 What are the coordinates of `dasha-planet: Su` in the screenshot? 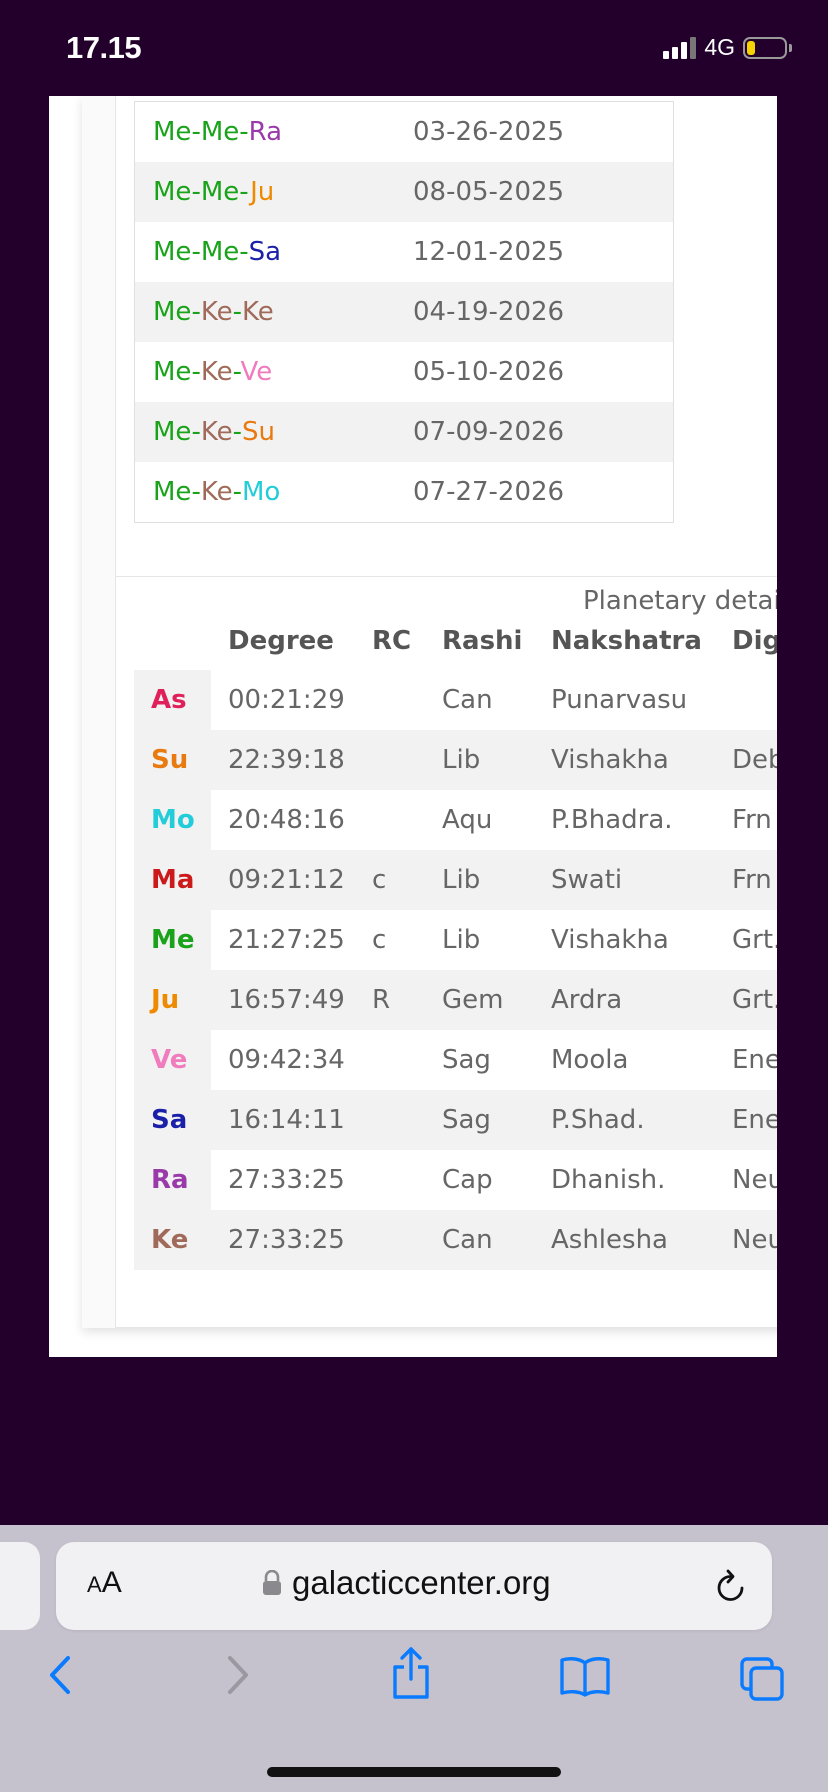 It's located at (258, 432).